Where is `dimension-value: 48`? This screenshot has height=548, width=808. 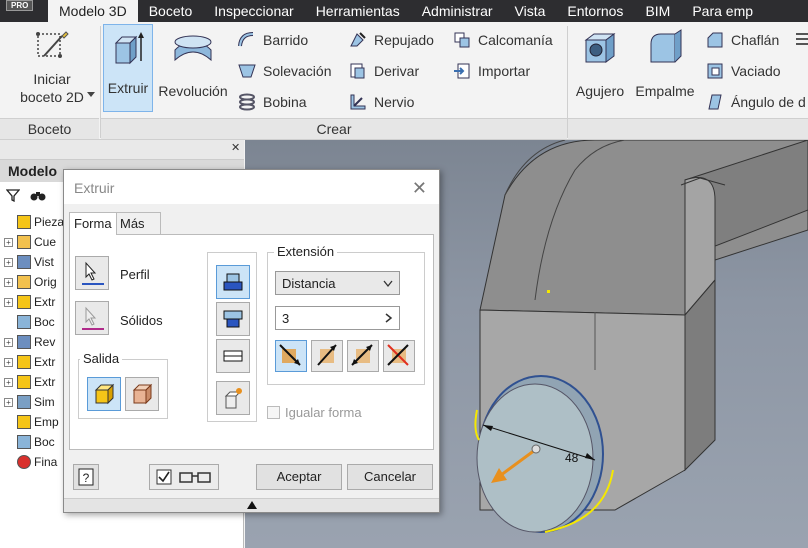 dimension-value: 48 is located at coordinates (571, 458).